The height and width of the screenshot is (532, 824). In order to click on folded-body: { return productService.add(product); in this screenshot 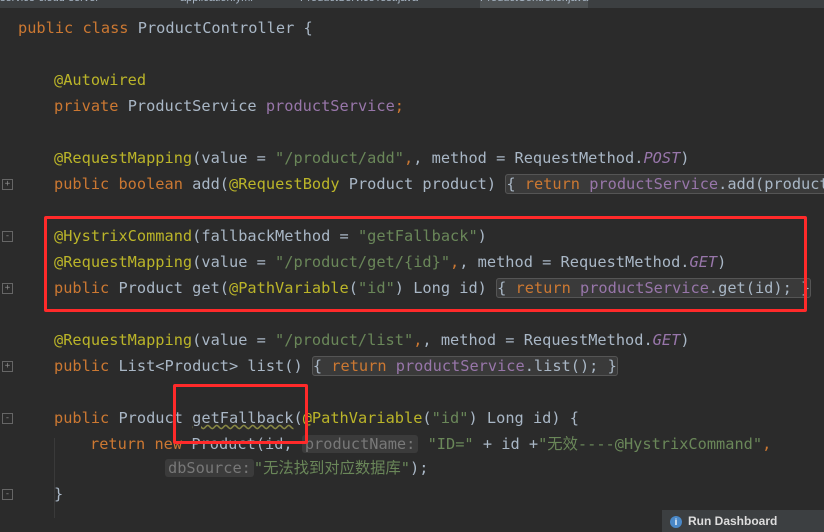, I will do `click(664, 184)`.